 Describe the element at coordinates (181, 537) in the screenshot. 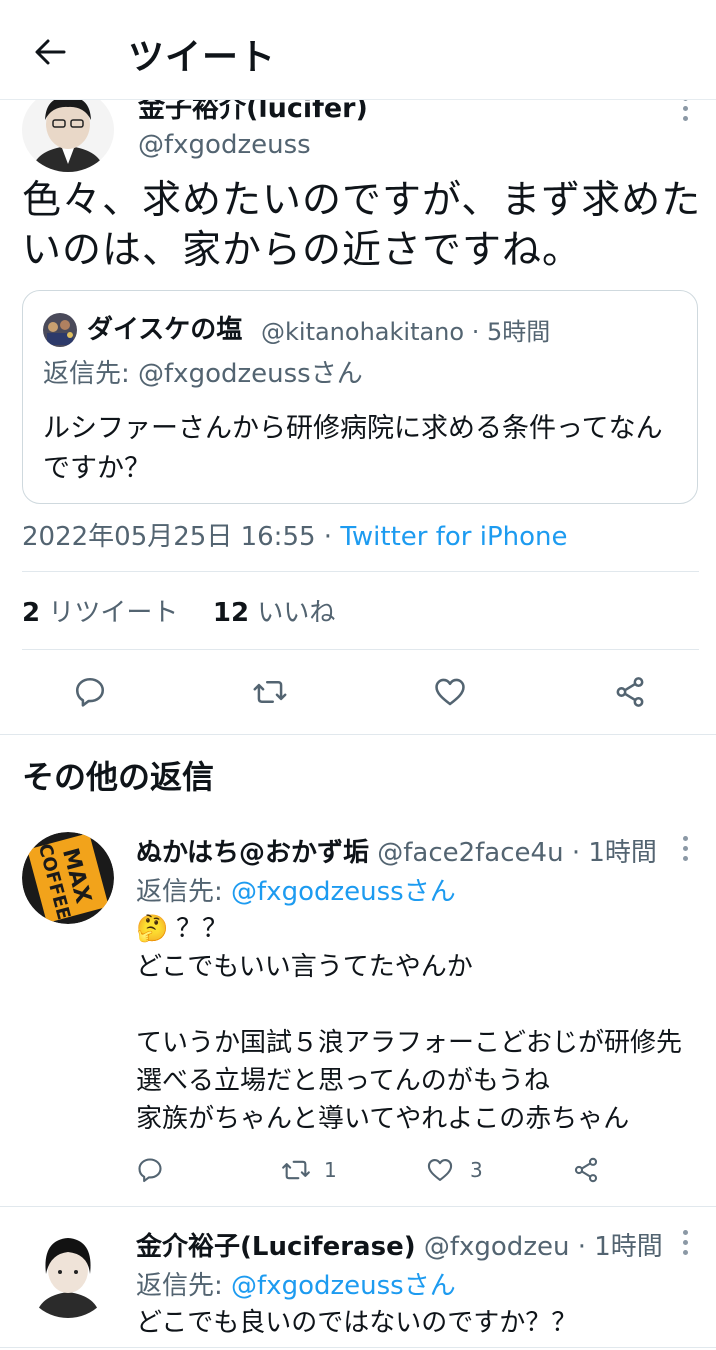

I see `timestamp-text: 2022年05月25日 16:55 ·` at that location.